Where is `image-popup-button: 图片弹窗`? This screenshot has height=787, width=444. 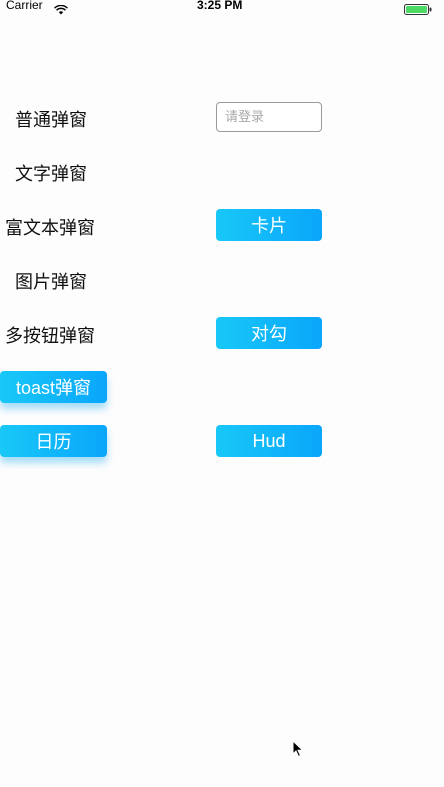 image-popup-button: 图片弹窗 is located at coordinates (51, 281).